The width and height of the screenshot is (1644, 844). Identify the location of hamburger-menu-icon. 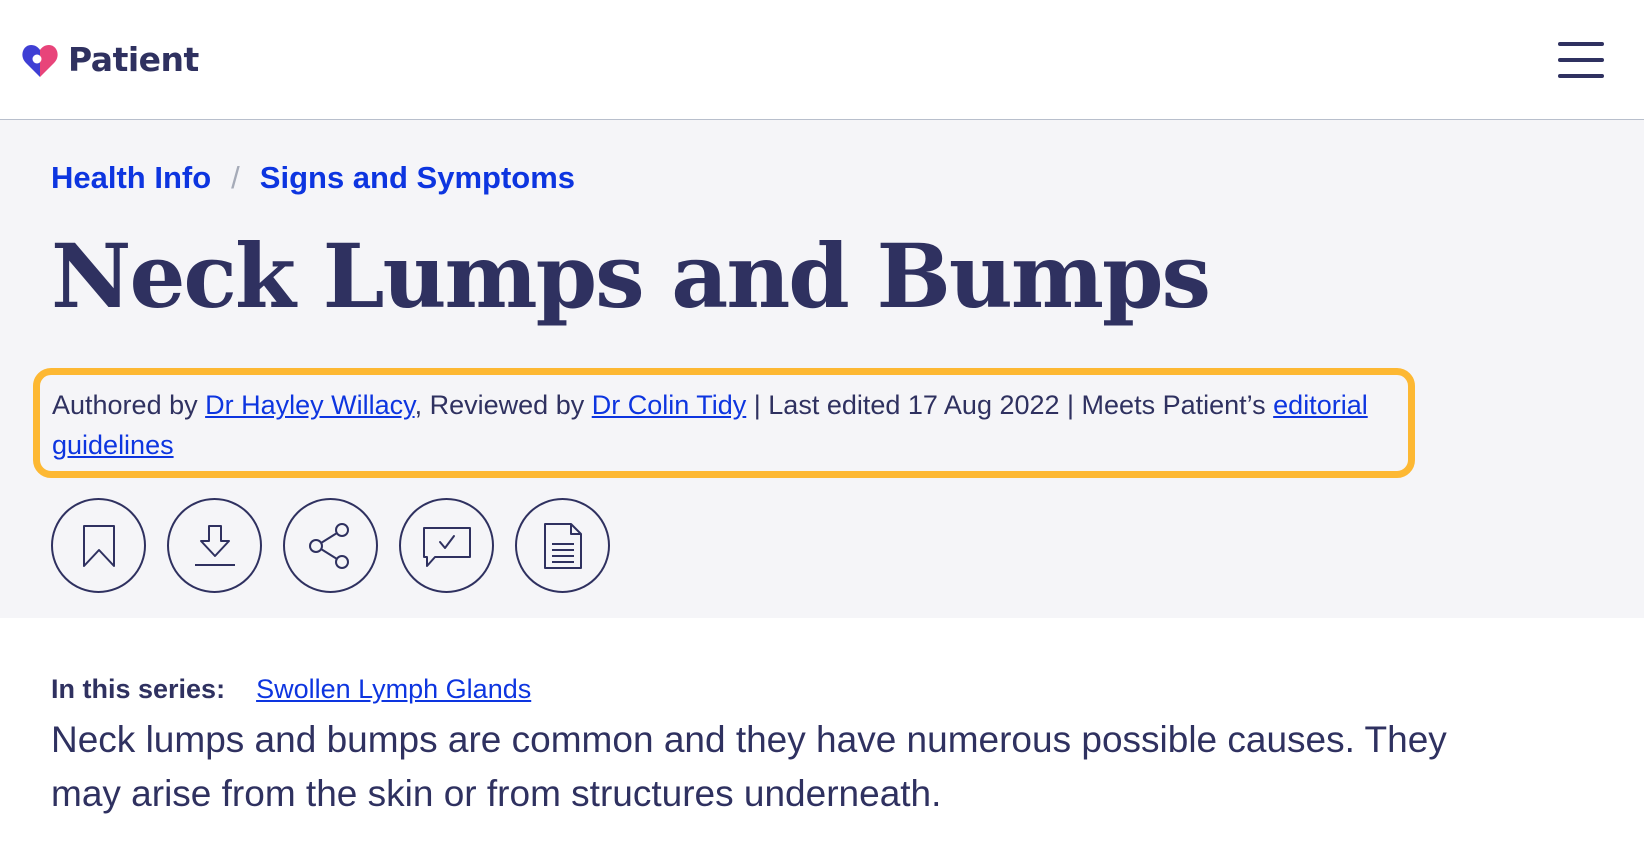
(1581, 60).